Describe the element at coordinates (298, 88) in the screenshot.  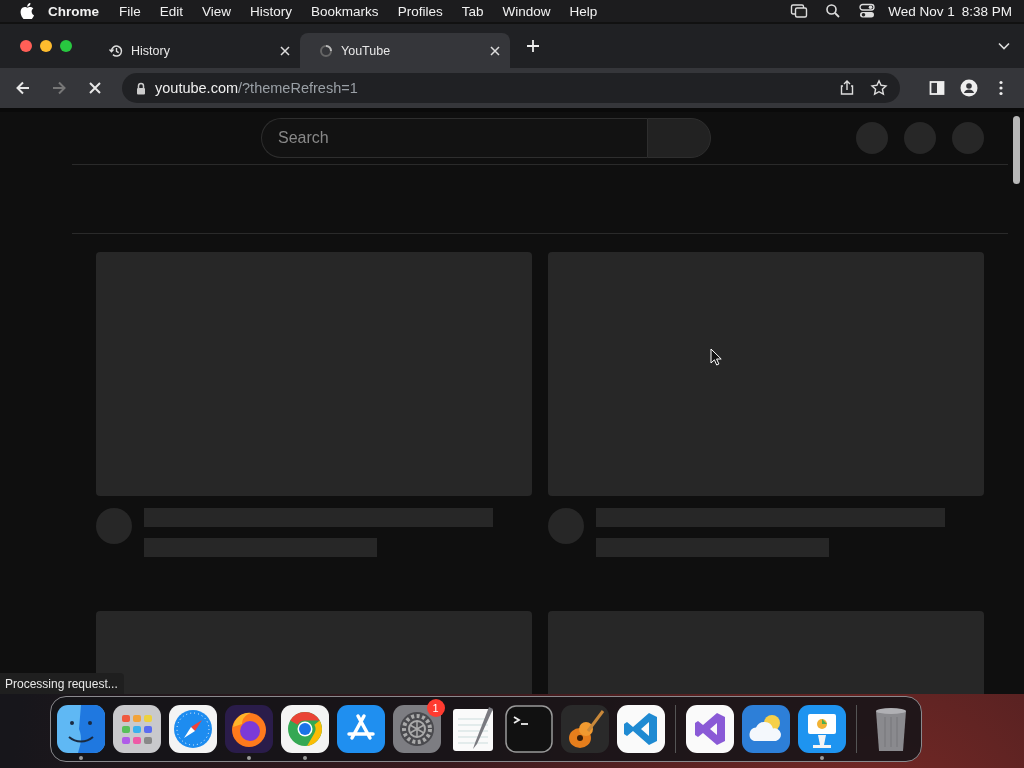
I see `url-path-text: /?themeRefresh=1` at that location.